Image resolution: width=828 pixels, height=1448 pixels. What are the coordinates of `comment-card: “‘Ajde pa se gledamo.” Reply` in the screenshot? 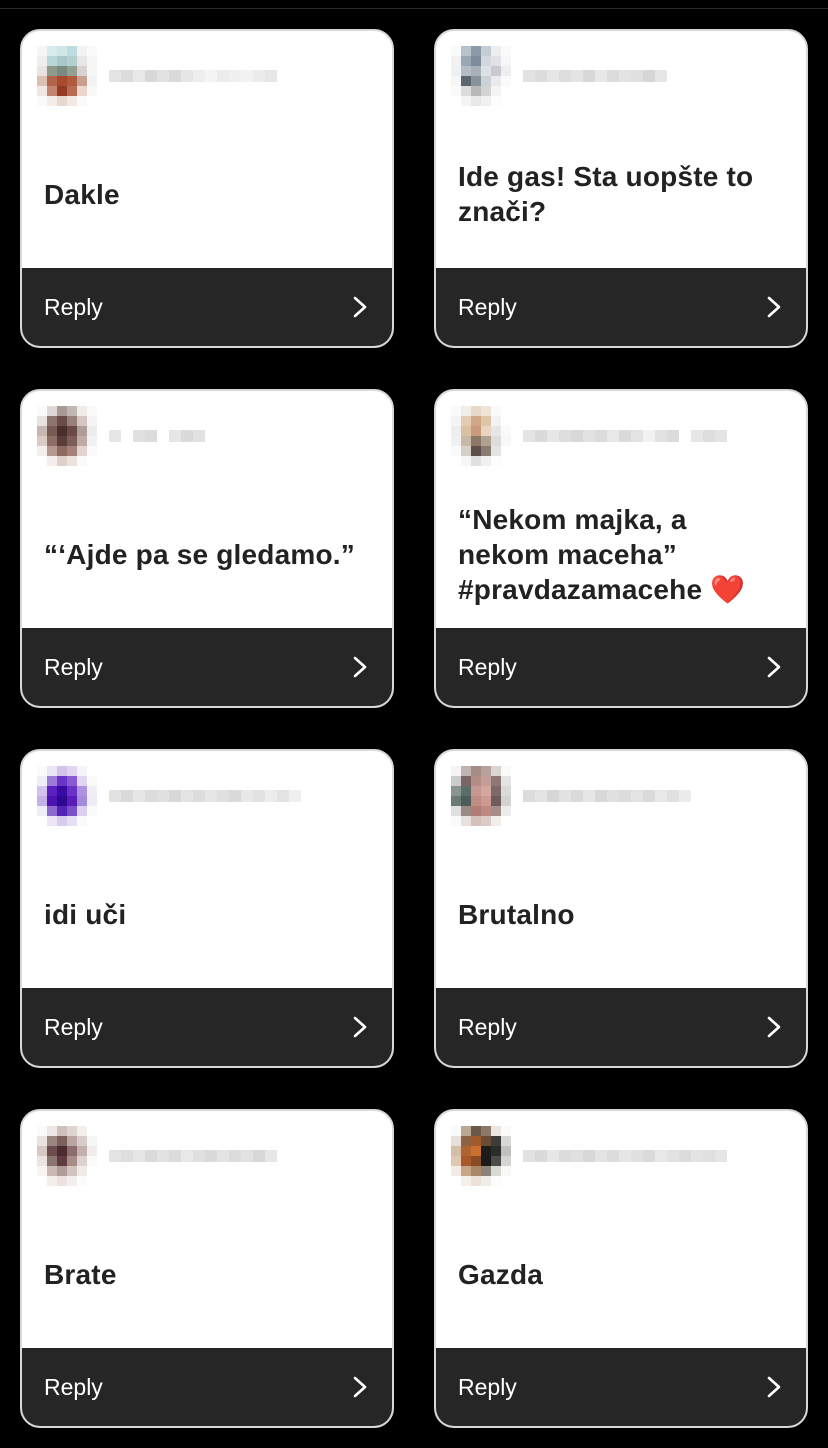 It's located at (207, 548).